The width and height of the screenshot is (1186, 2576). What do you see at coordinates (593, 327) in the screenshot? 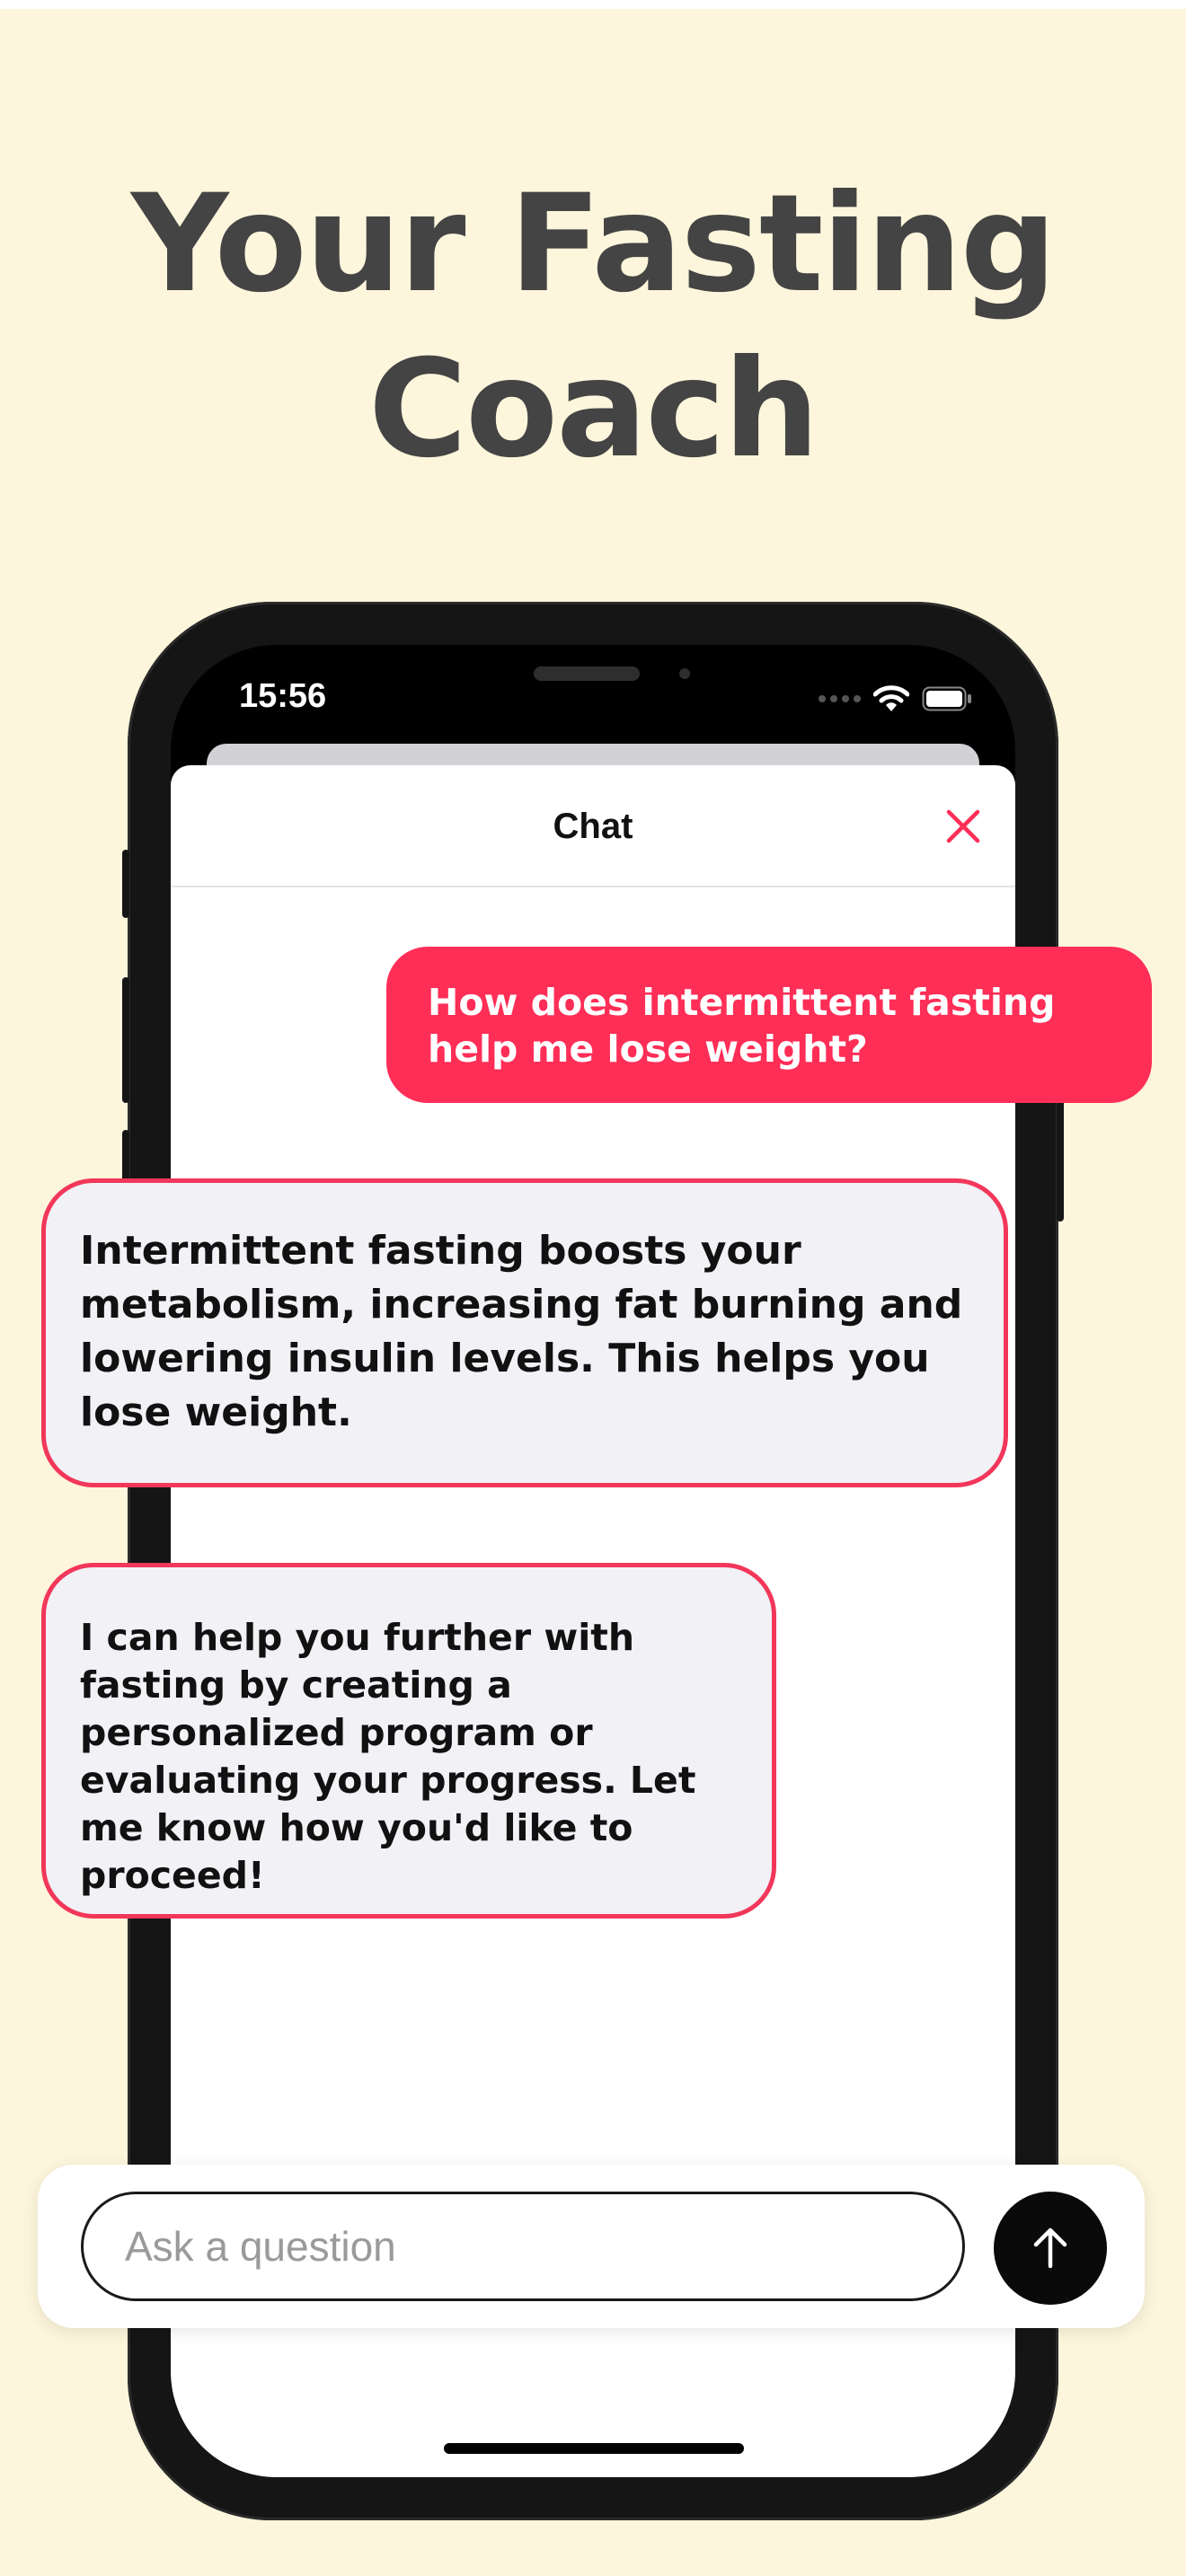
I see `page-headline: Your Fasting Coach` at bounding box center [593, 327].